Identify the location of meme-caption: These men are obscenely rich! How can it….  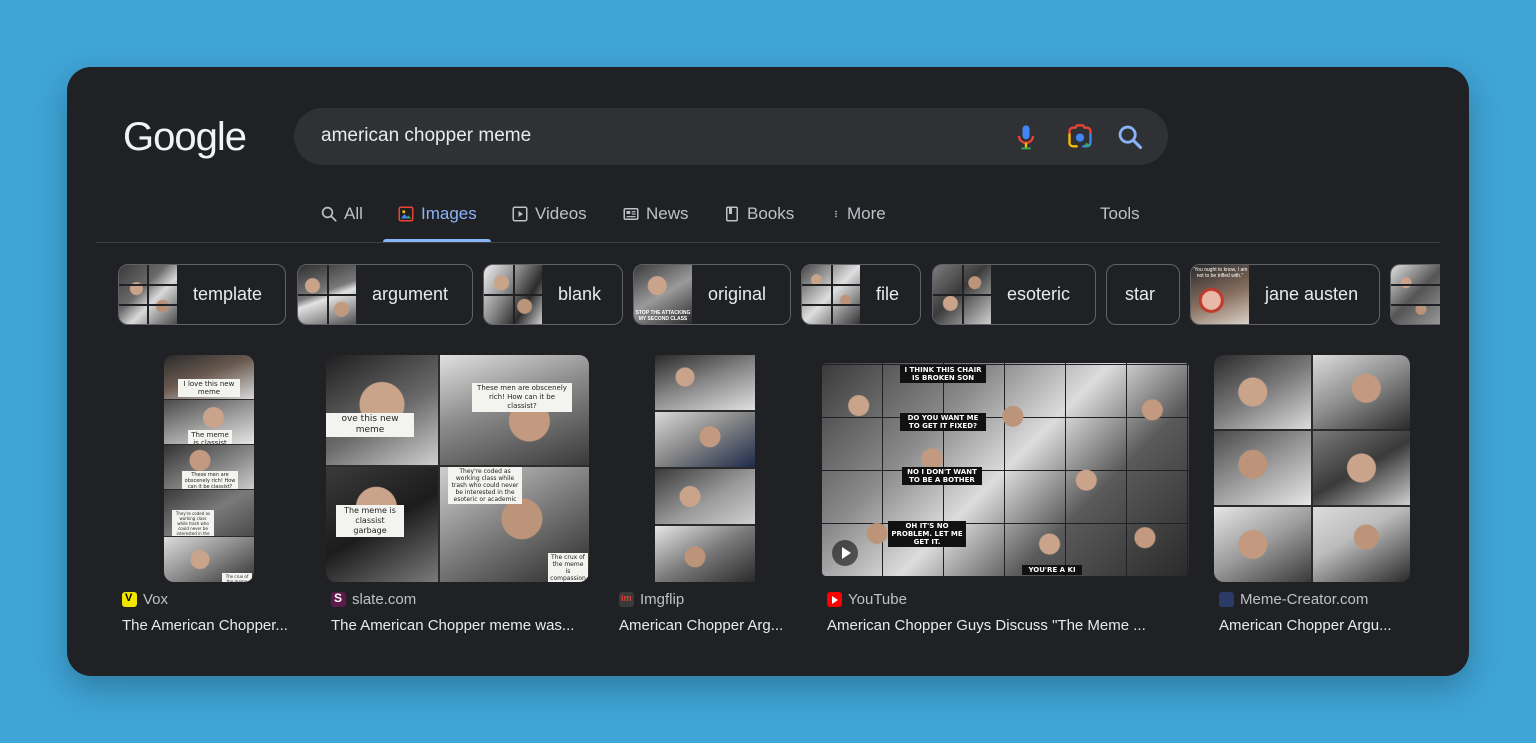
(522, 397).